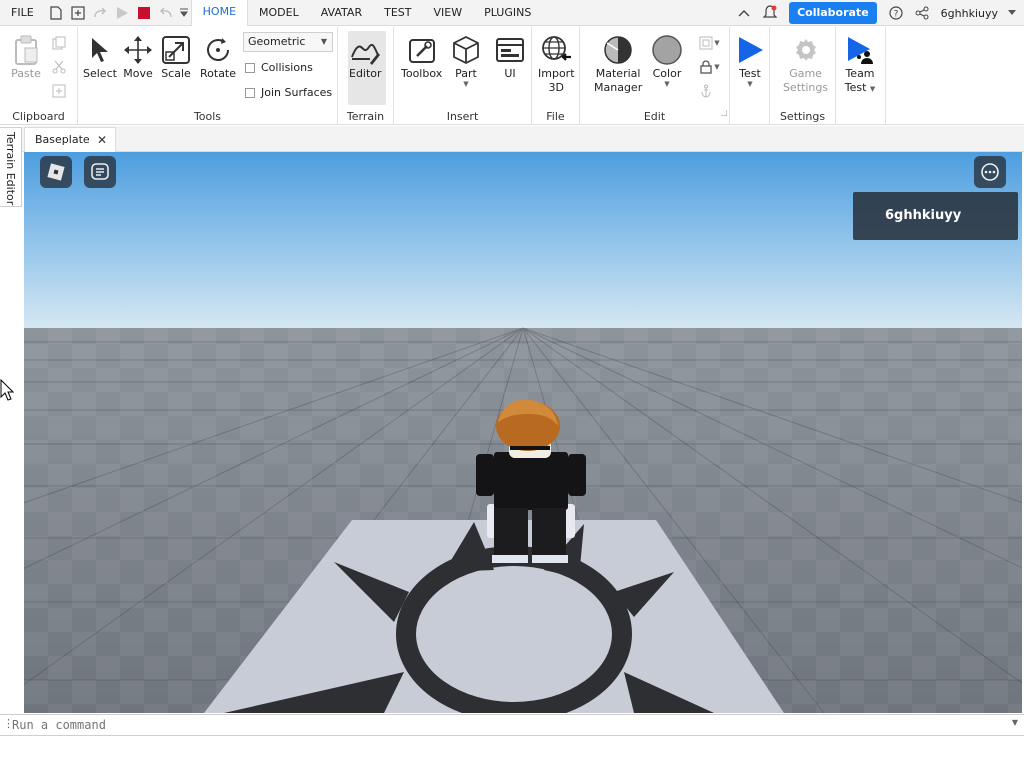  What do you see at coordinates (667, 60) in the screenshot?
I see `color-button: Color ▼` at bounding box center [667, 60].